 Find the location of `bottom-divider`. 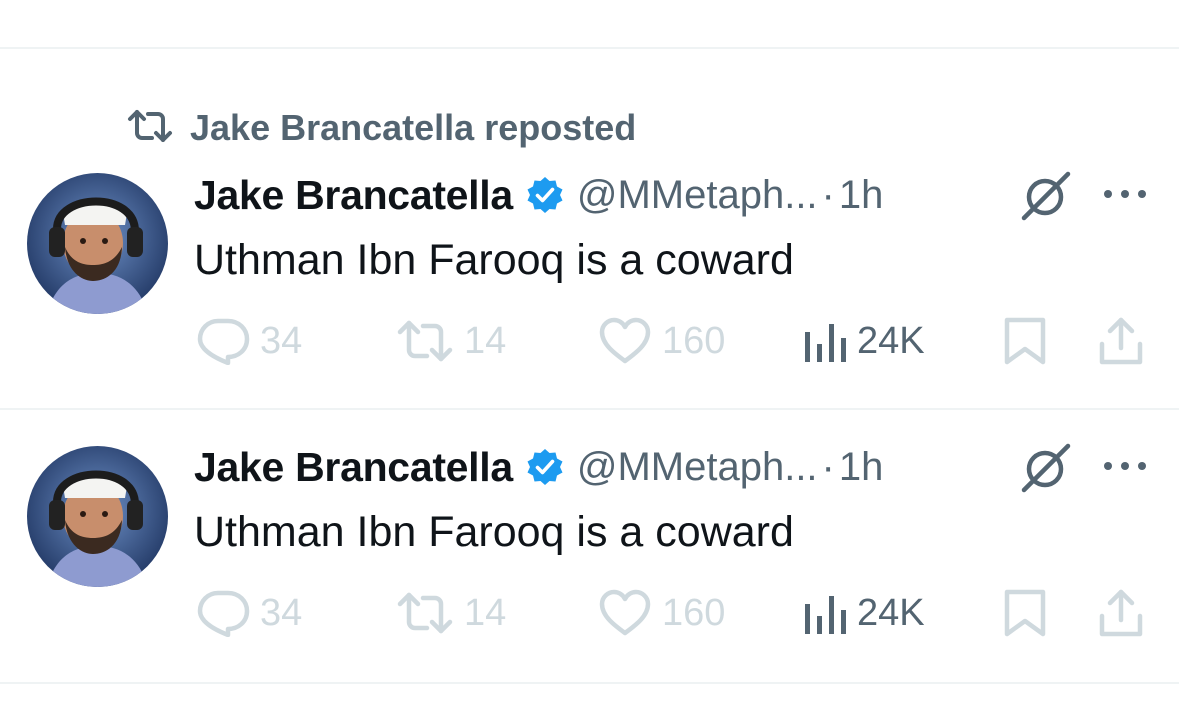

bottom-divider is located at coordinates (589, 683).